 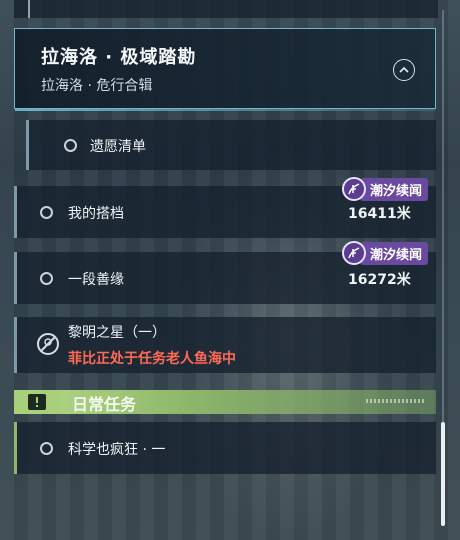 What do you see at coordinates (379, 214) in the screenshot?
I see `quest-distance: 16411米` at bounding box center [379, 214].